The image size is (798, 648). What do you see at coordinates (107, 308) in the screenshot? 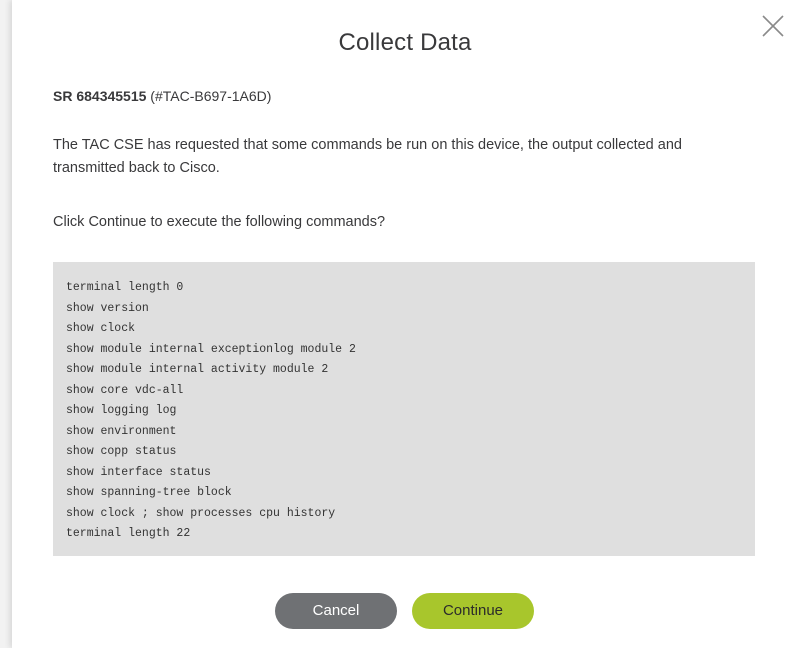
I see `command-line: show version` at bounding box center [107, 308].